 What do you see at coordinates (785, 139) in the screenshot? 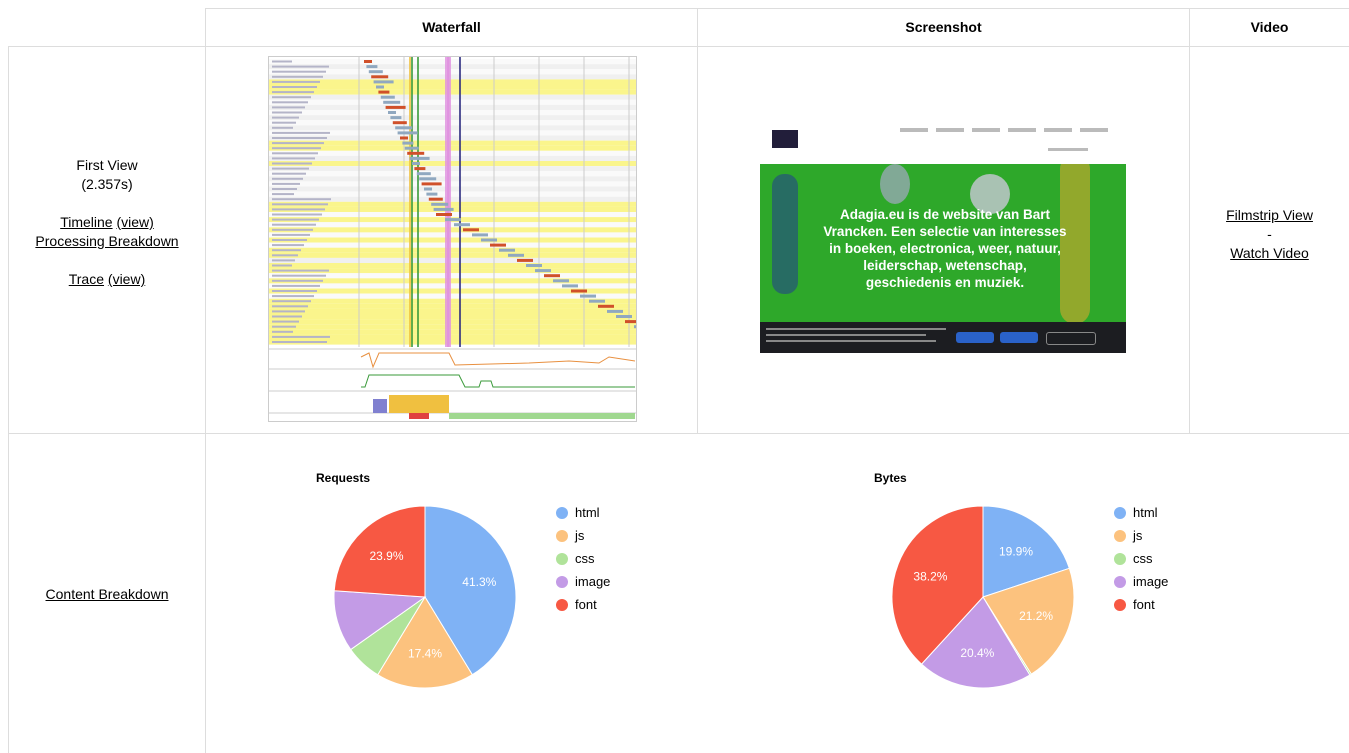
I see `site-logo` at bounding box center [785, 139].